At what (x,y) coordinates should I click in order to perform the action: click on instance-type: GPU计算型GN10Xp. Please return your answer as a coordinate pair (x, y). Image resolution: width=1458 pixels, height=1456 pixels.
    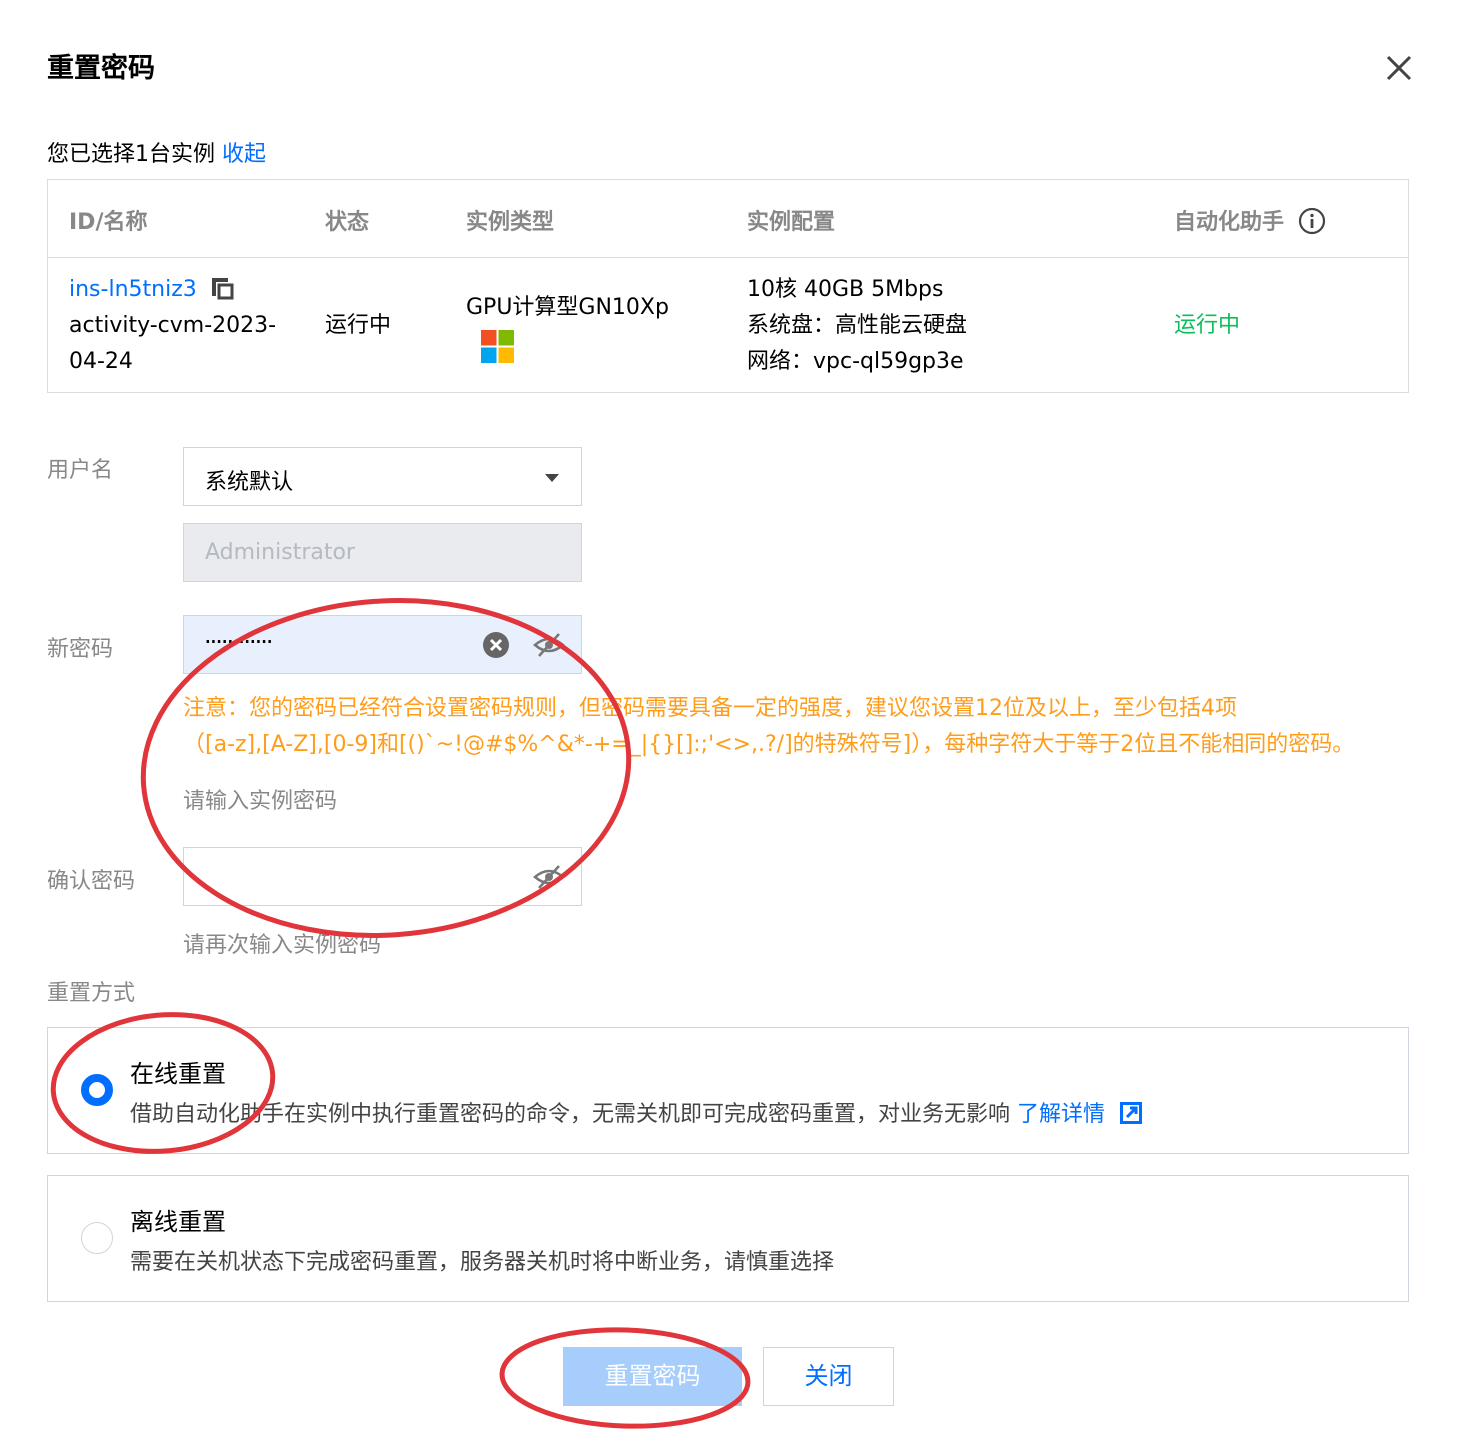
    Looking at the image, I should click on (567, 307).